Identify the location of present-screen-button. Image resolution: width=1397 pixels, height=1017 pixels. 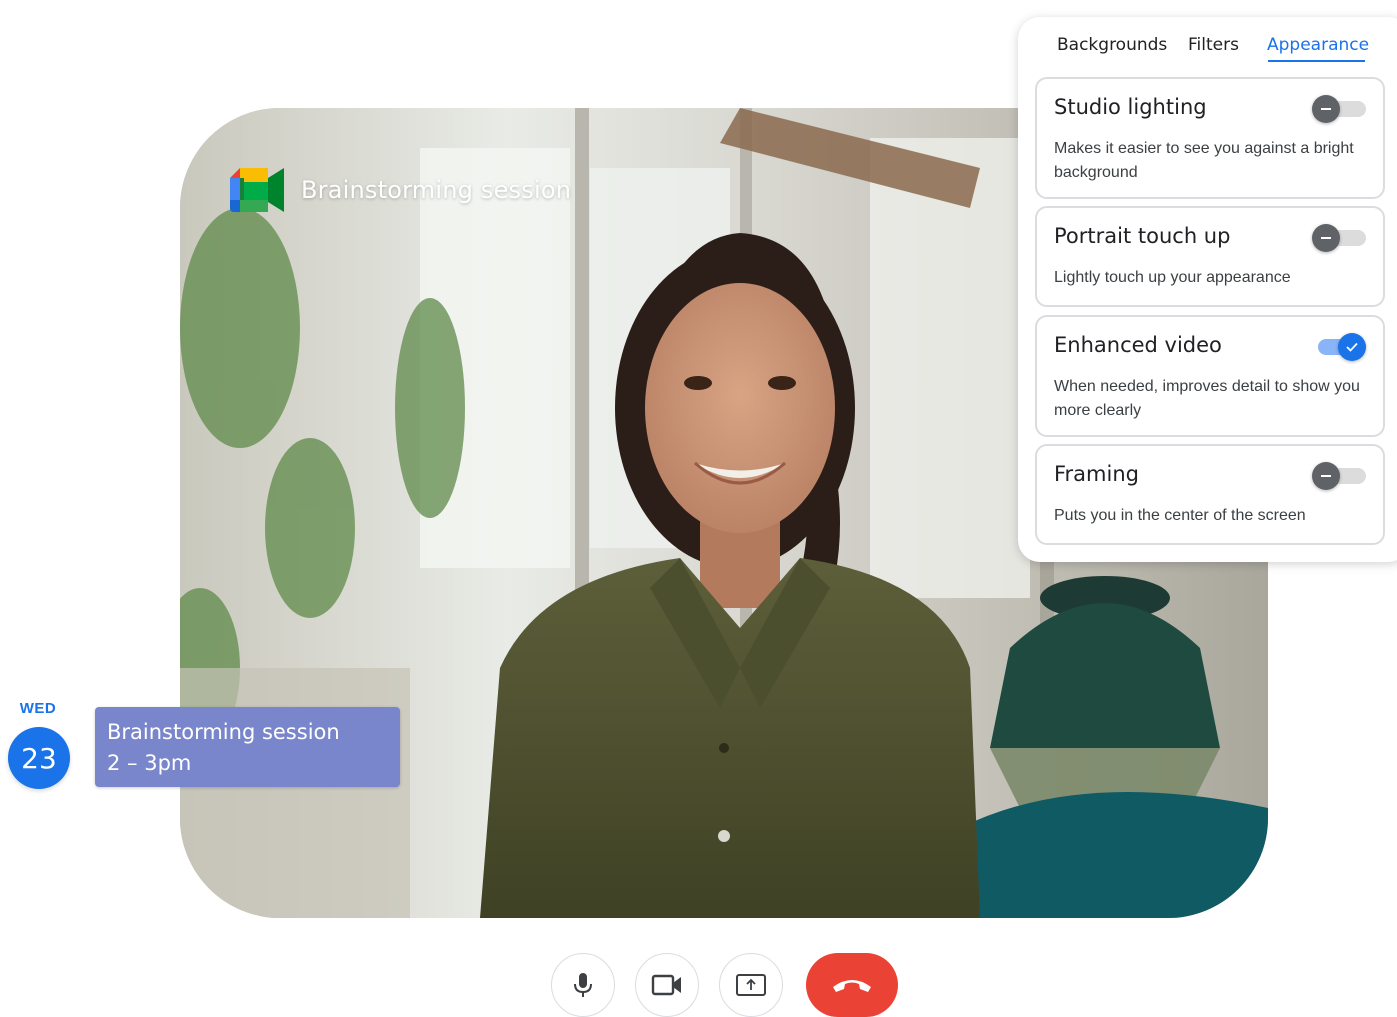
(751, 985).